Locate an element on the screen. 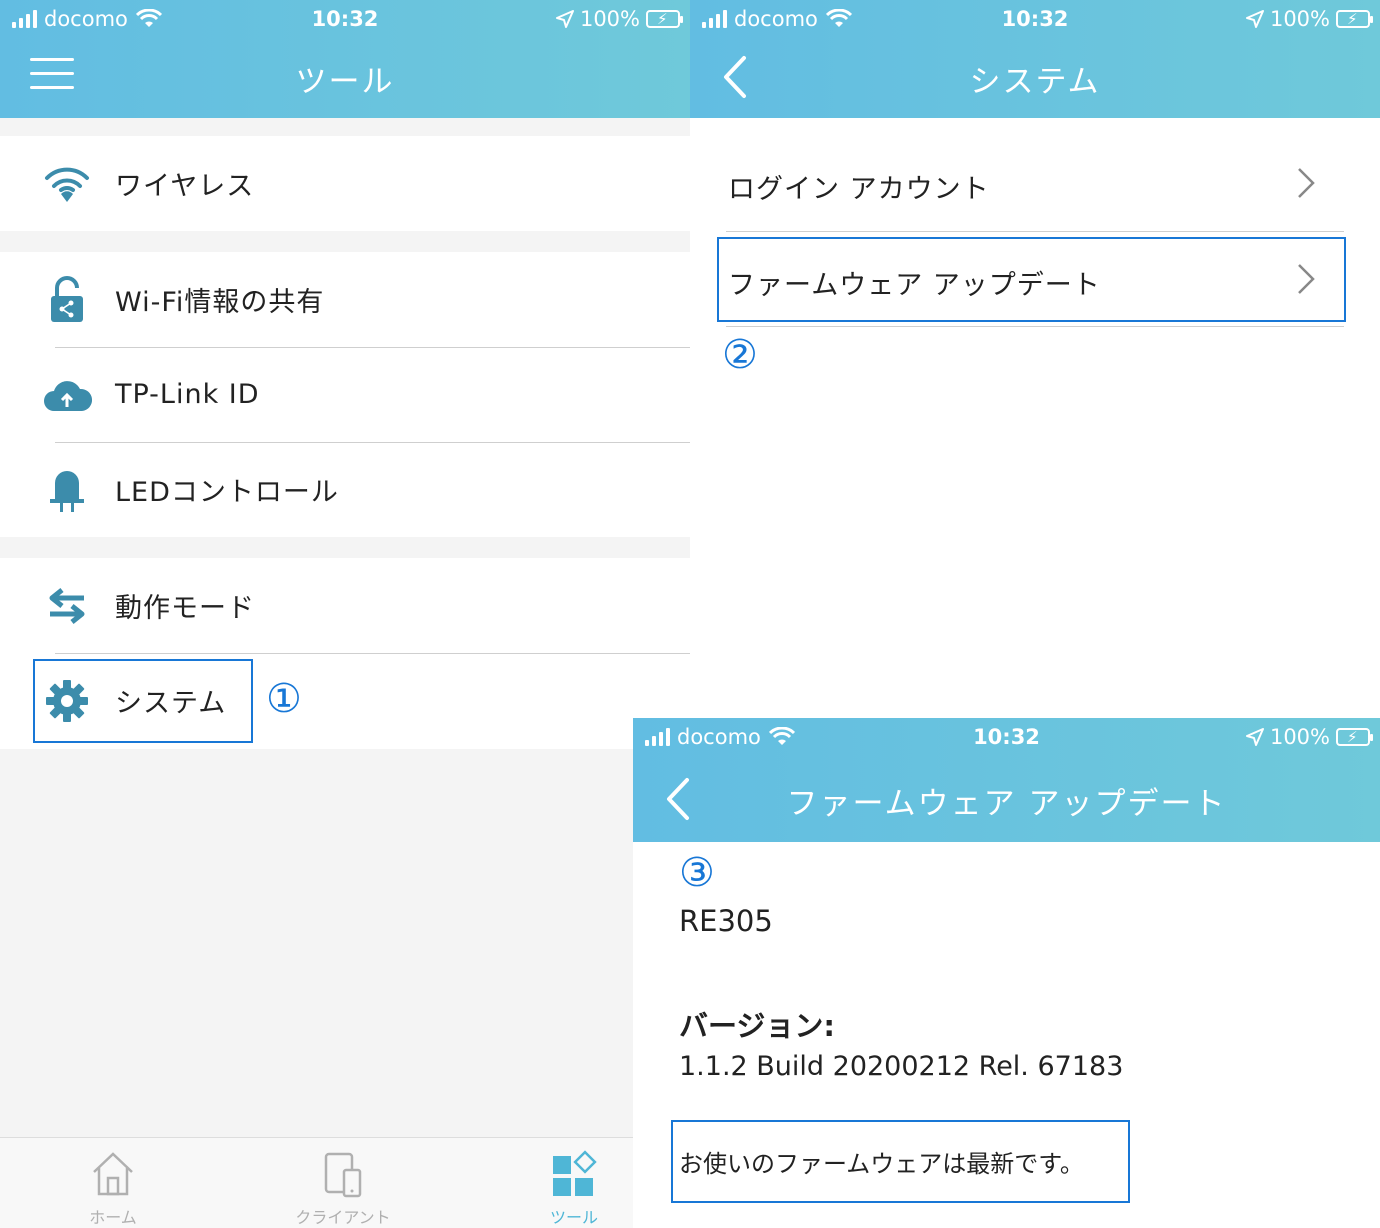 The image size is (1380, 1228). system-highlight-box is located at coordinates (143, 701).